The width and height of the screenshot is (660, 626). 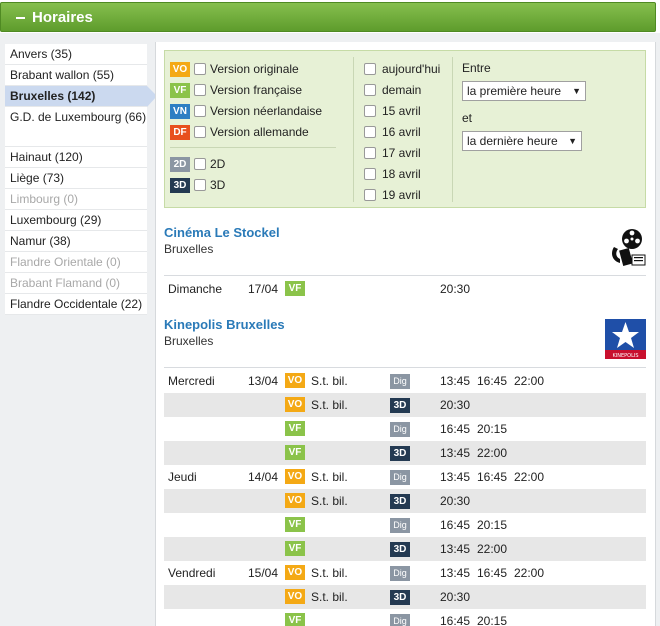 What do you see at coordinates (191, 381) in the screenshot?
I see `day-cell: Mercredi` at bounding box center [191, 381].